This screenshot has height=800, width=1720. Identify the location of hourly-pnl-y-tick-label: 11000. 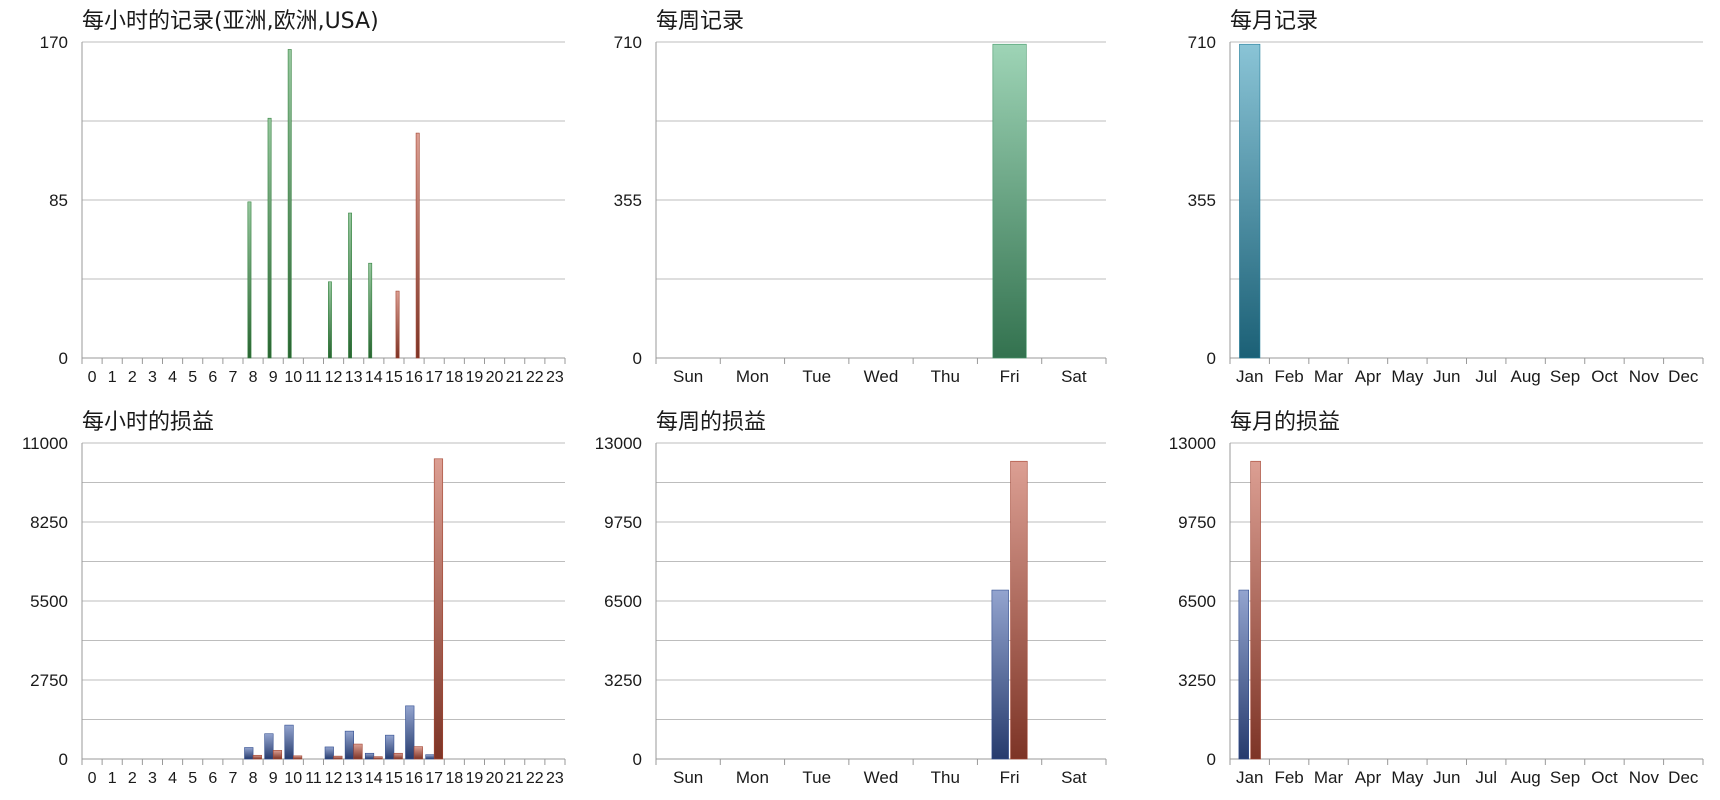
(45, 443).